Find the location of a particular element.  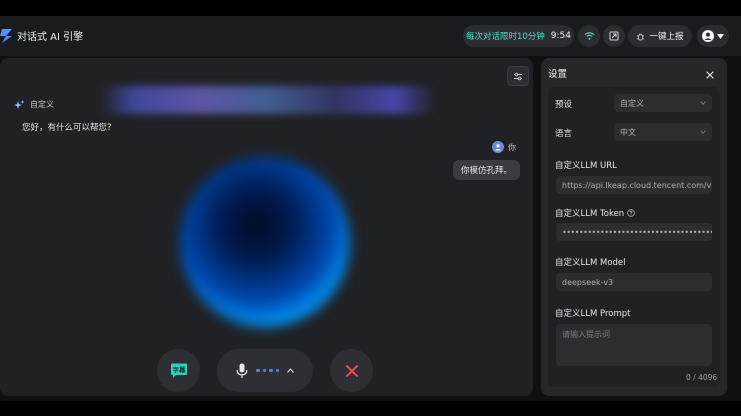

ai-voice-orb is located at coordinates (265, 242).